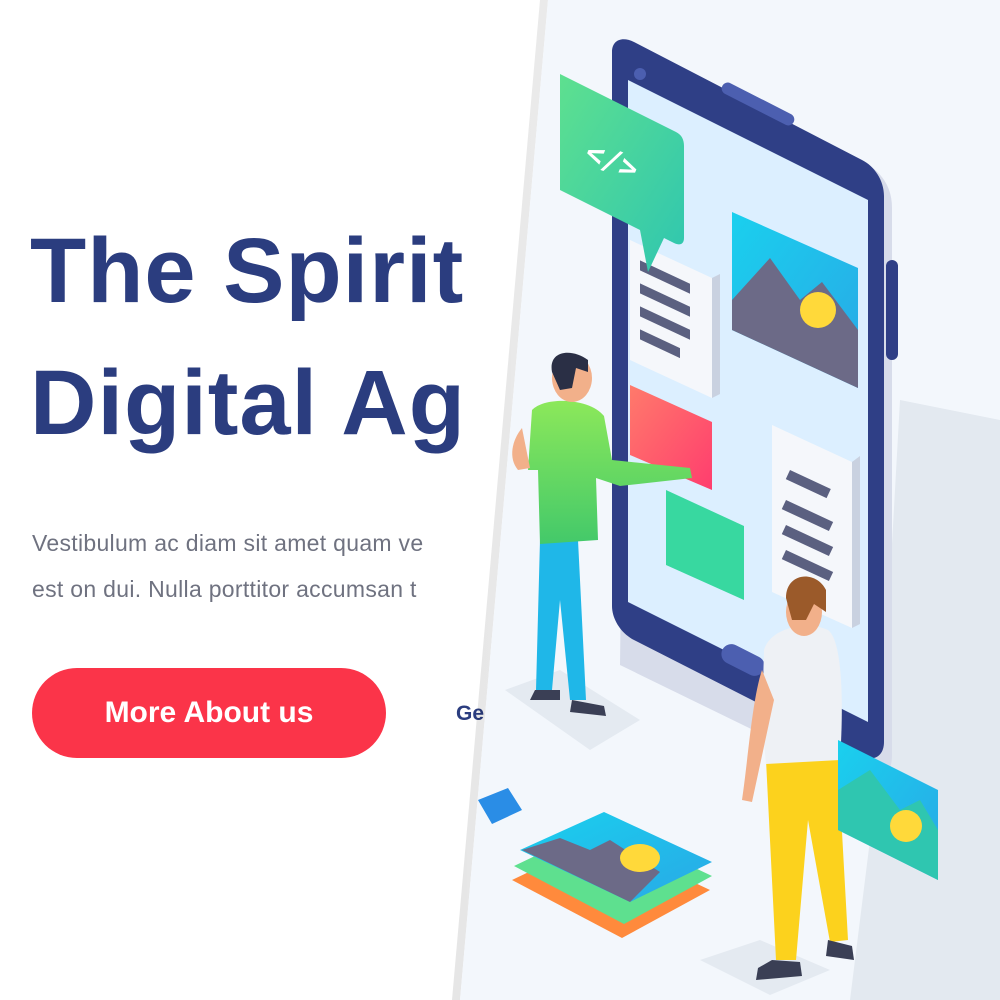  Describe the element at coordinates (209, 713) in the screenshot. I see `more-about-us-button: More About us` at that location.